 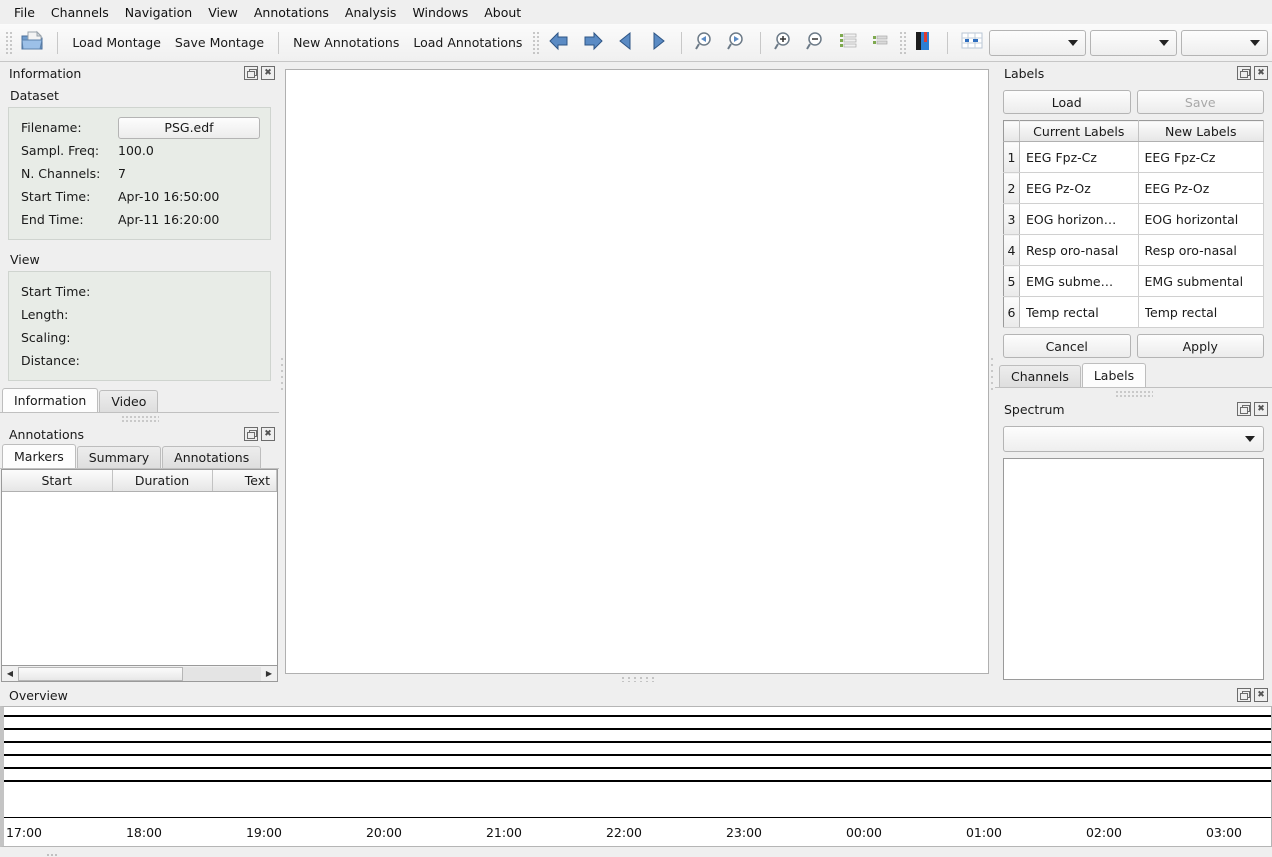 I want to click on tab-summary: Summary, so click(x=119, y=457).